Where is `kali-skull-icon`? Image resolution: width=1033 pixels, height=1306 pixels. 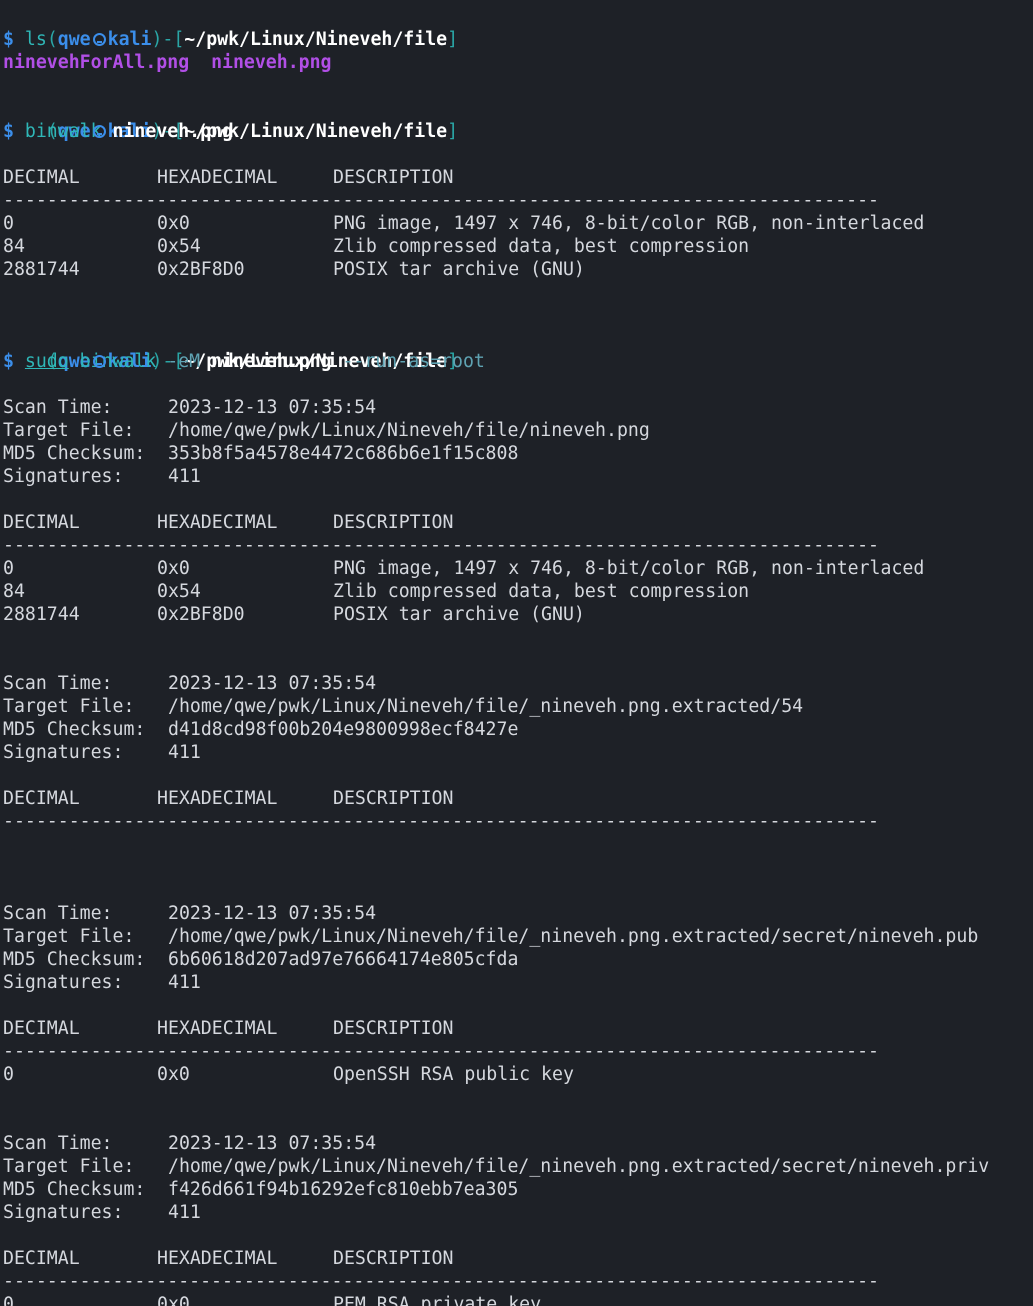
kali-skull-icon is located at coordinates (99, 361).